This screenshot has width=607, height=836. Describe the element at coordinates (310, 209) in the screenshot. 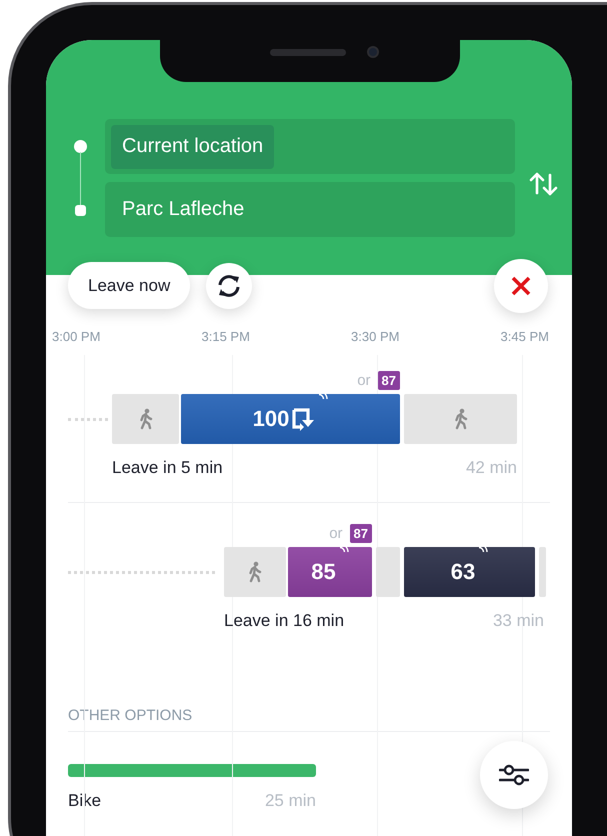

I see `location-field: Parc Lafleche` at that location.